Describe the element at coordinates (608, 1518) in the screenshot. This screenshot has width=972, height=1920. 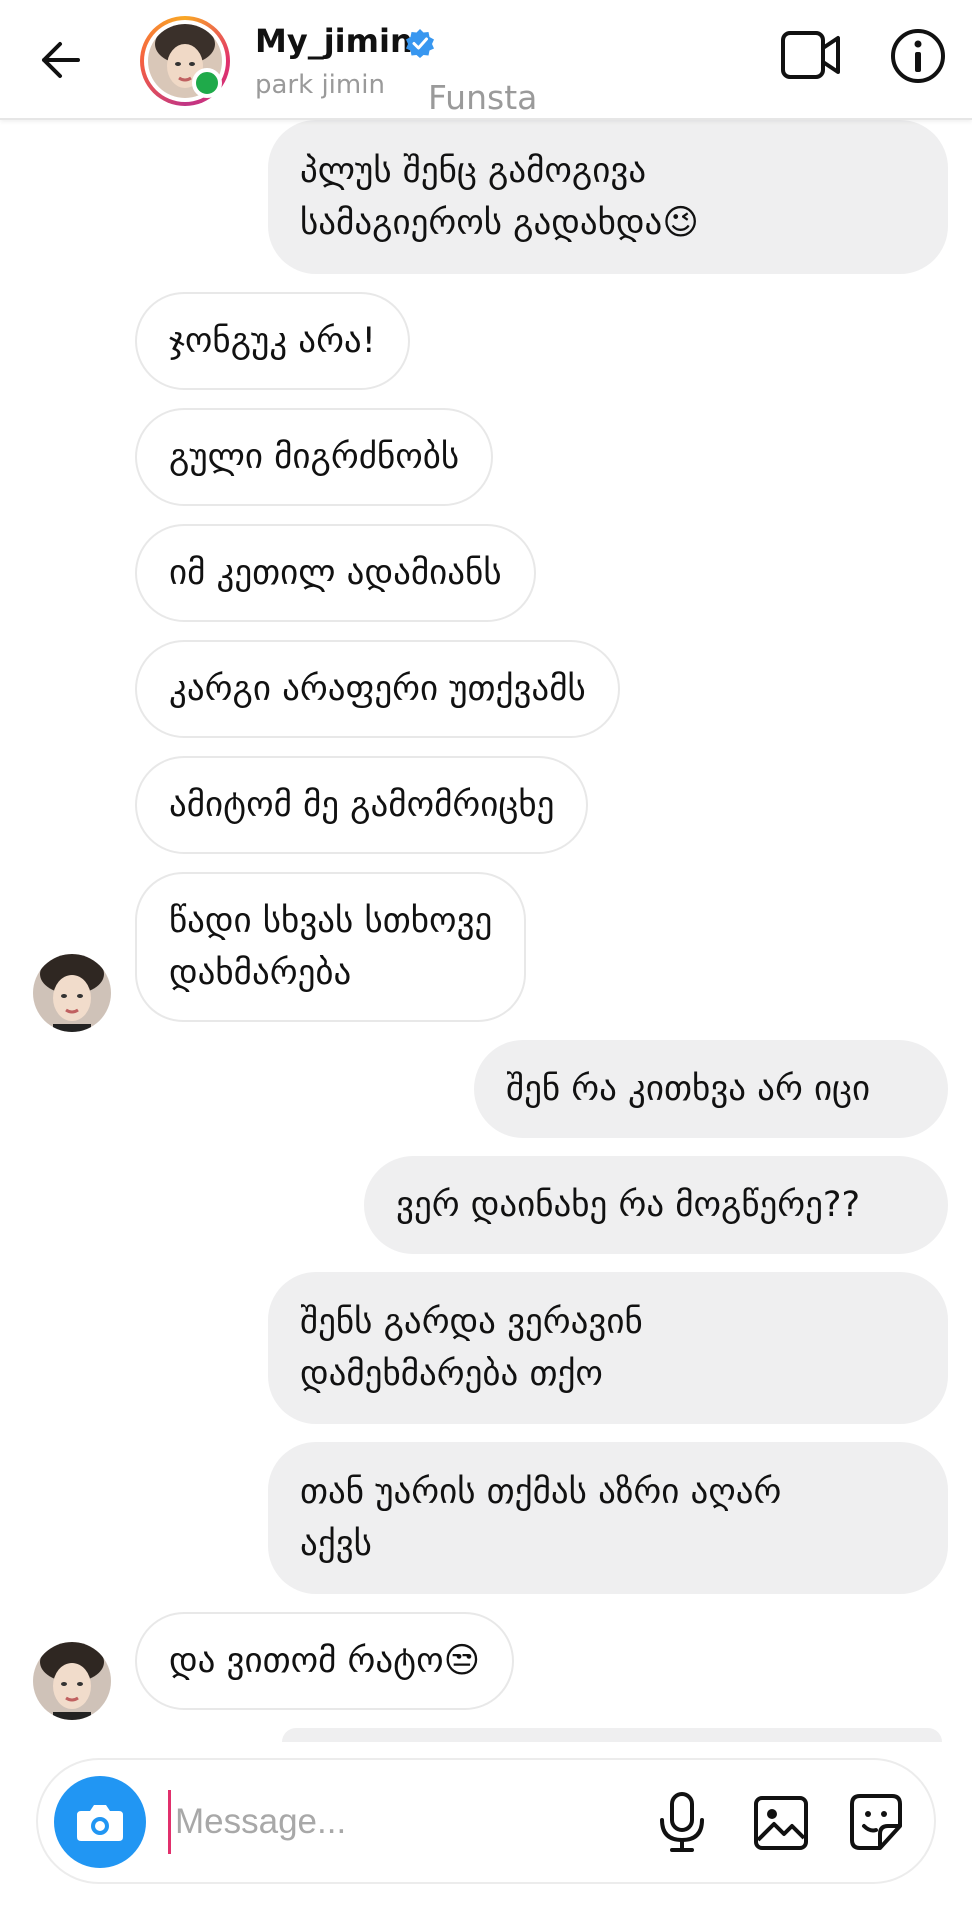
I see `message-bubble-outgoing: თან უარის თქმას აზრი აღარ აქვს` at that location.